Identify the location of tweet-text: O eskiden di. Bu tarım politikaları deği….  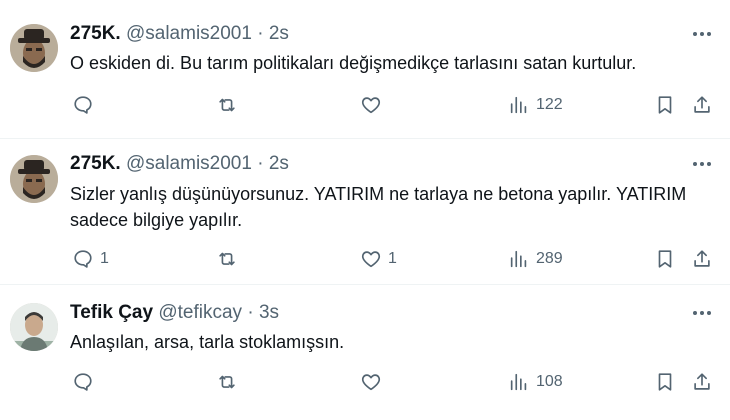
(353, 63).